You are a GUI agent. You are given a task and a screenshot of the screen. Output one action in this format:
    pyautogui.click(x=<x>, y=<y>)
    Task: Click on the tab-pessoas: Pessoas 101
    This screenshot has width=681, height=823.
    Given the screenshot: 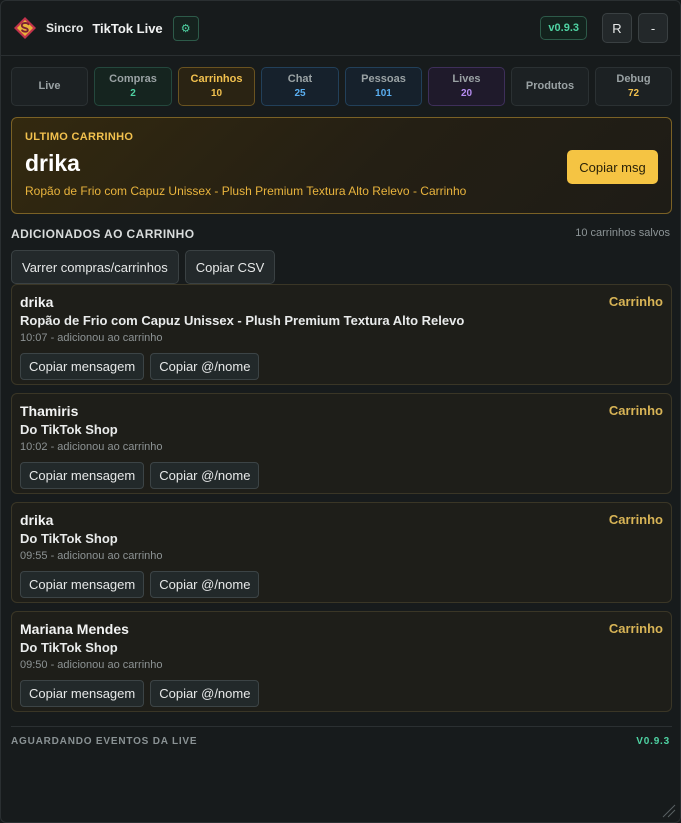 What is the action you would take?
    pyautogui.click(x=383, y=86)
    